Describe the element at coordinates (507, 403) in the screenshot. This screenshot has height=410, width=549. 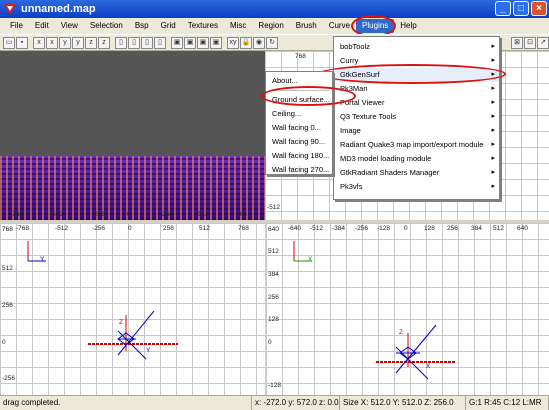
I see `status-grid: G:1 R:45 C:12 L:MR` at that location.